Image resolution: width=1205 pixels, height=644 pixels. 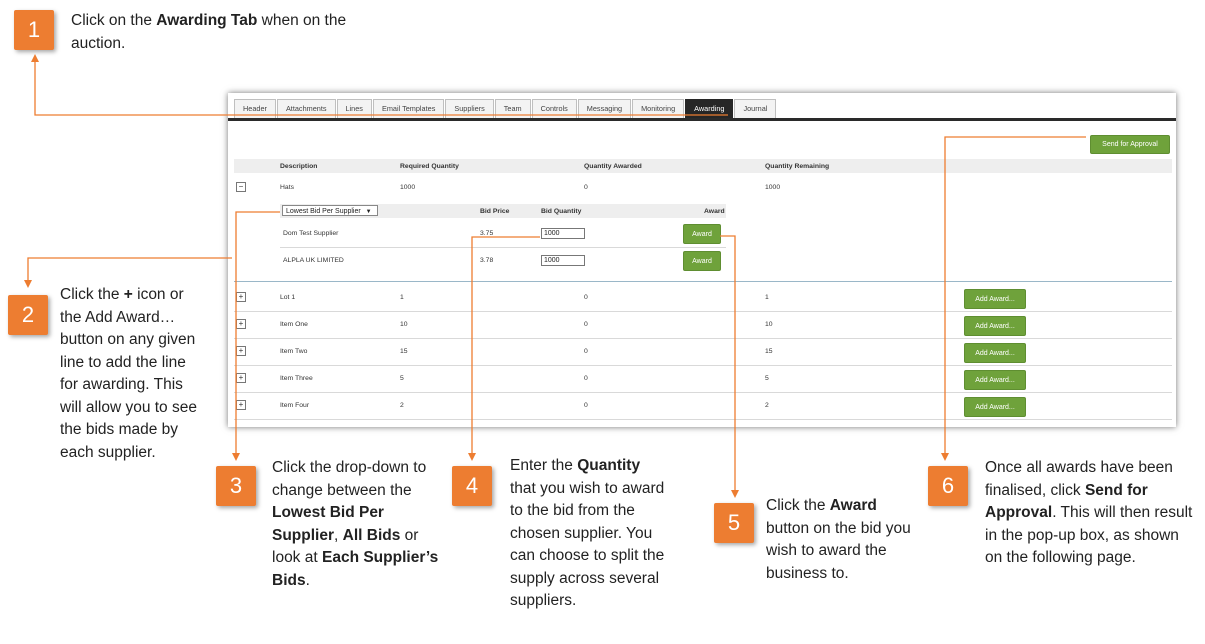 I want to click on bid-filter-dropdown: Lowest Bid Per Supplier ▼, so click(x=330, y=210).